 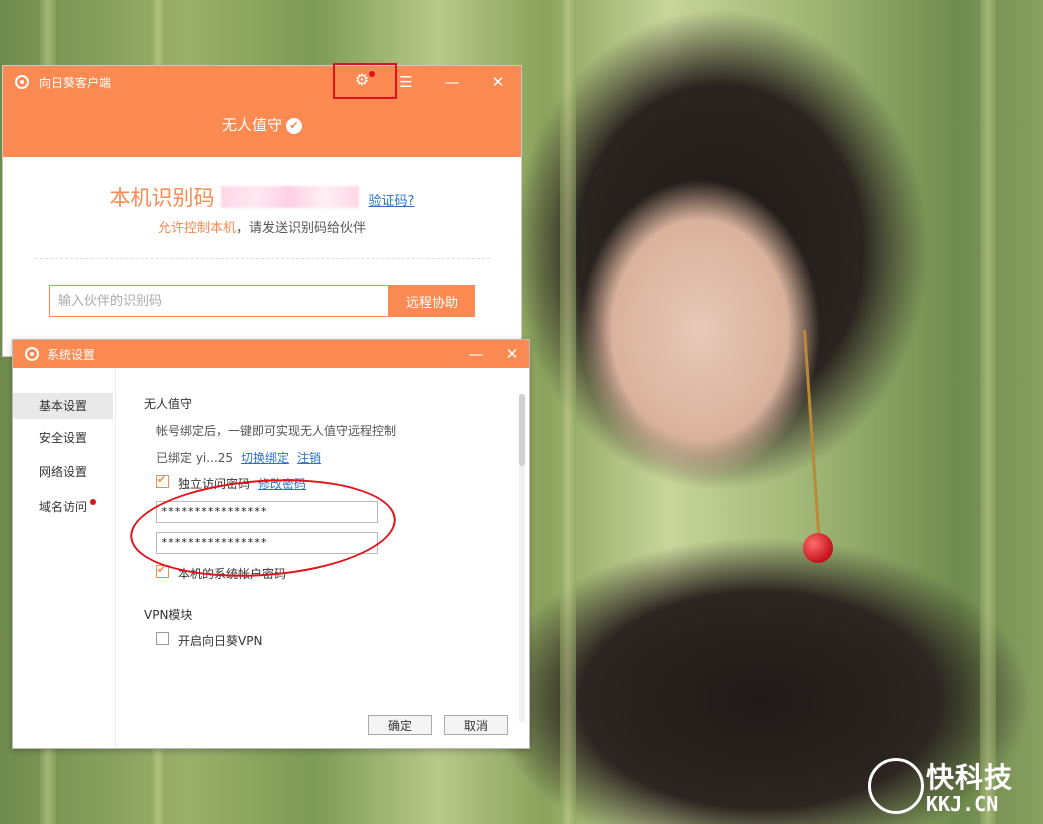 I want to click on partner-id-input, so click(x=219, y=301).